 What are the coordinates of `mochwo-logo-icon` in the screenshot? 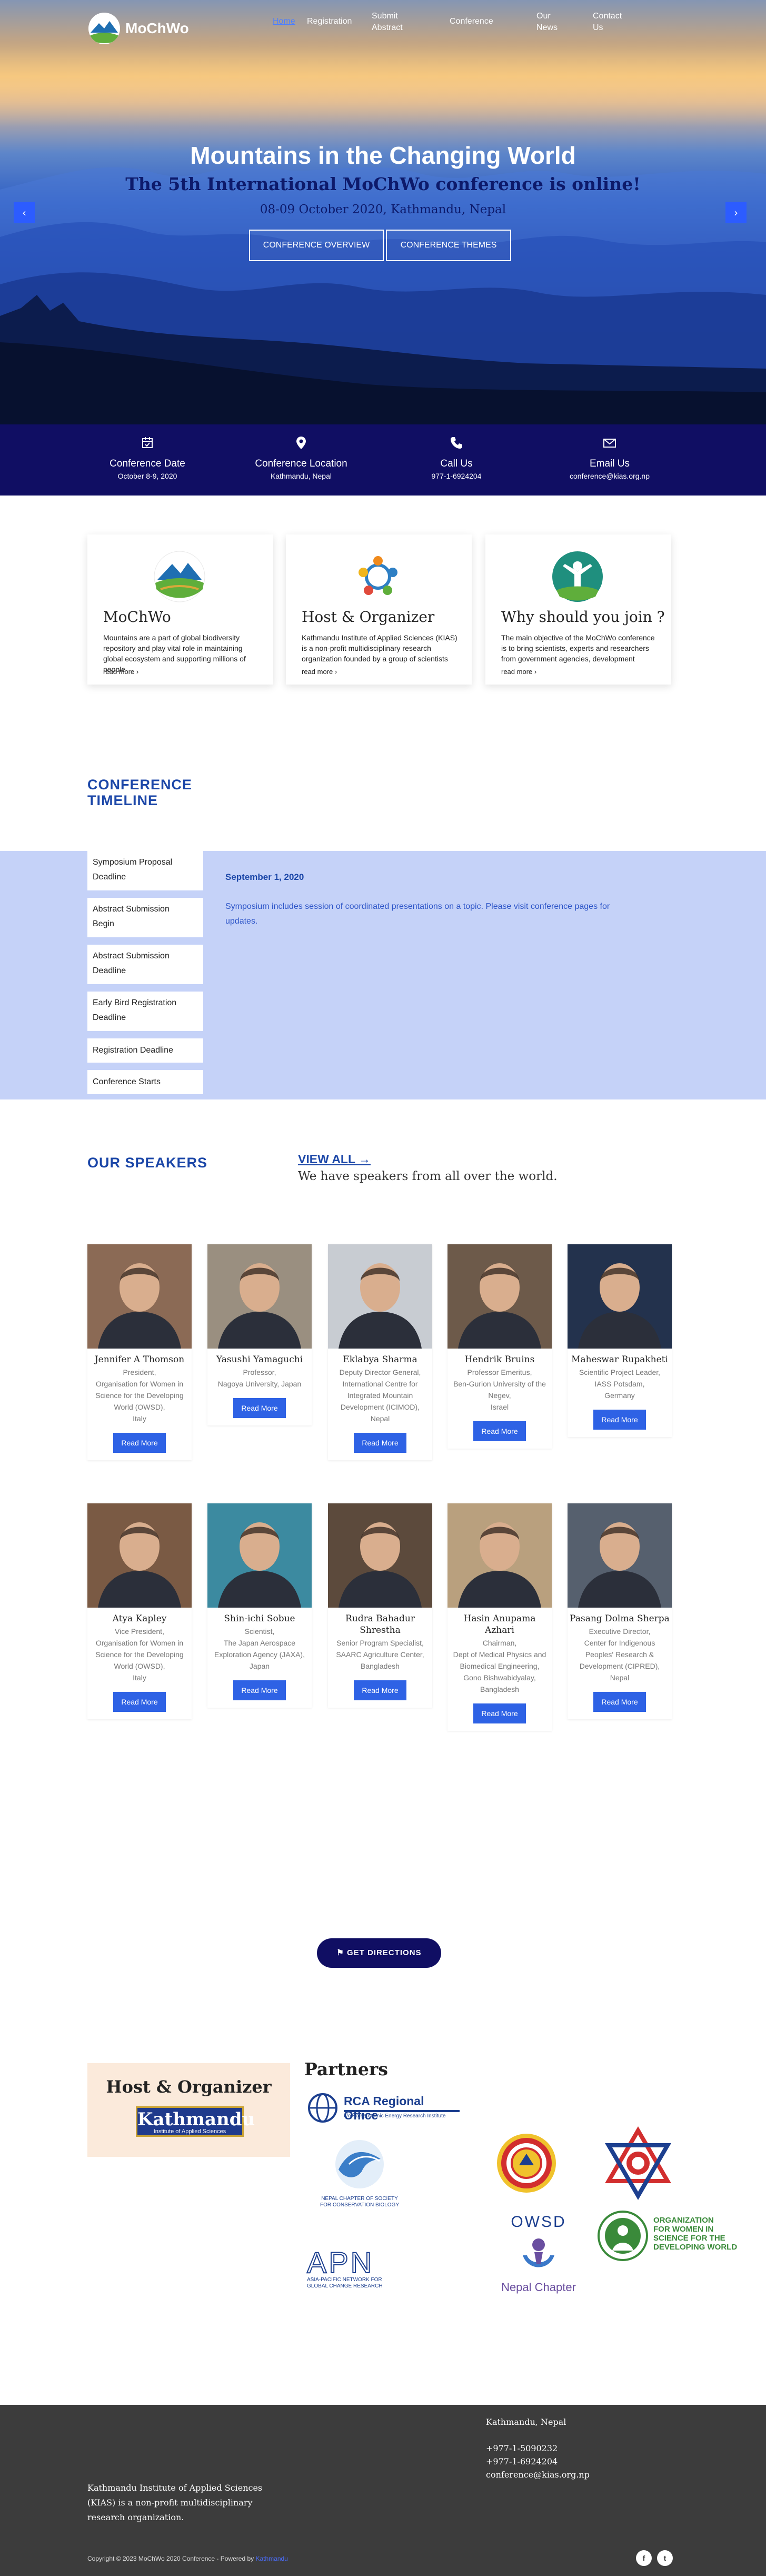 It's located at (179, 576).